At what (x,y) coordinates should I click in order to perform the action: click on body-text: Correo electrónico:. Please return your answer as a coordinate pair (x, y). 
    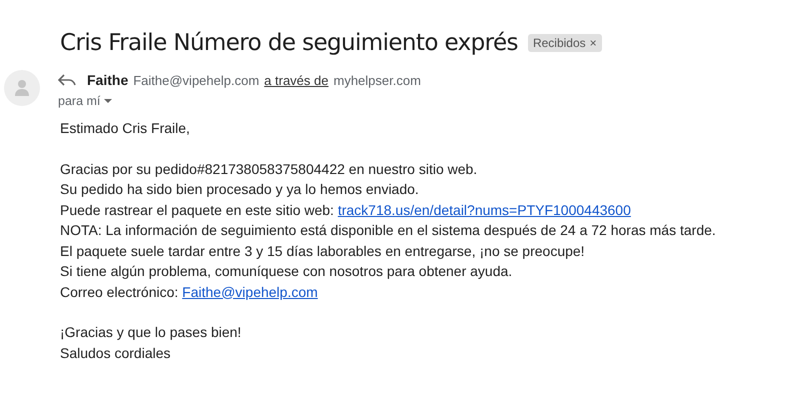
    Looking at the image, I should click on (119, 292).